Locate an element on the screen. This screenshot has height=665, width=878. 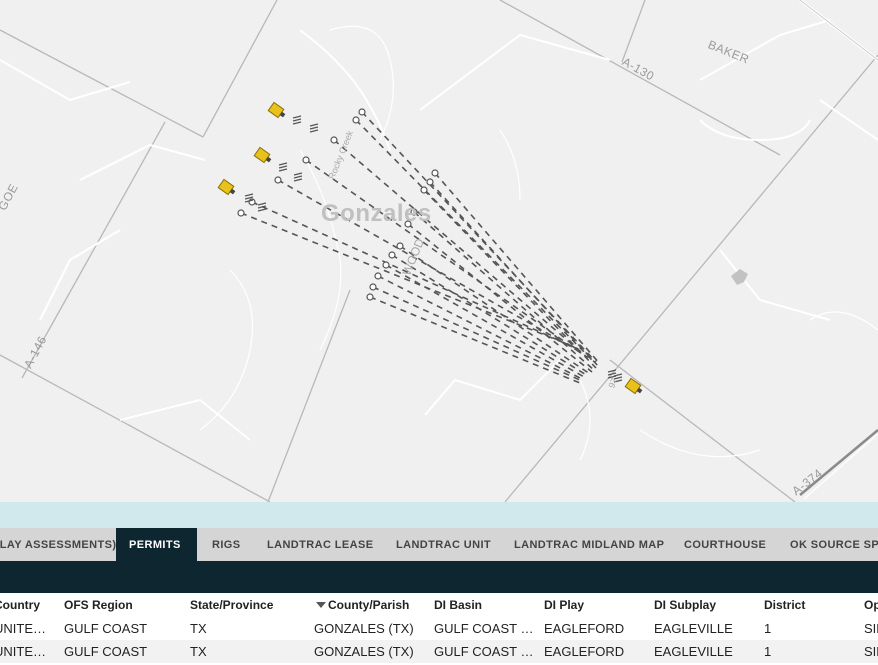
column-header-county-parish-label: County/Parish is located at coordinates (369, 605).